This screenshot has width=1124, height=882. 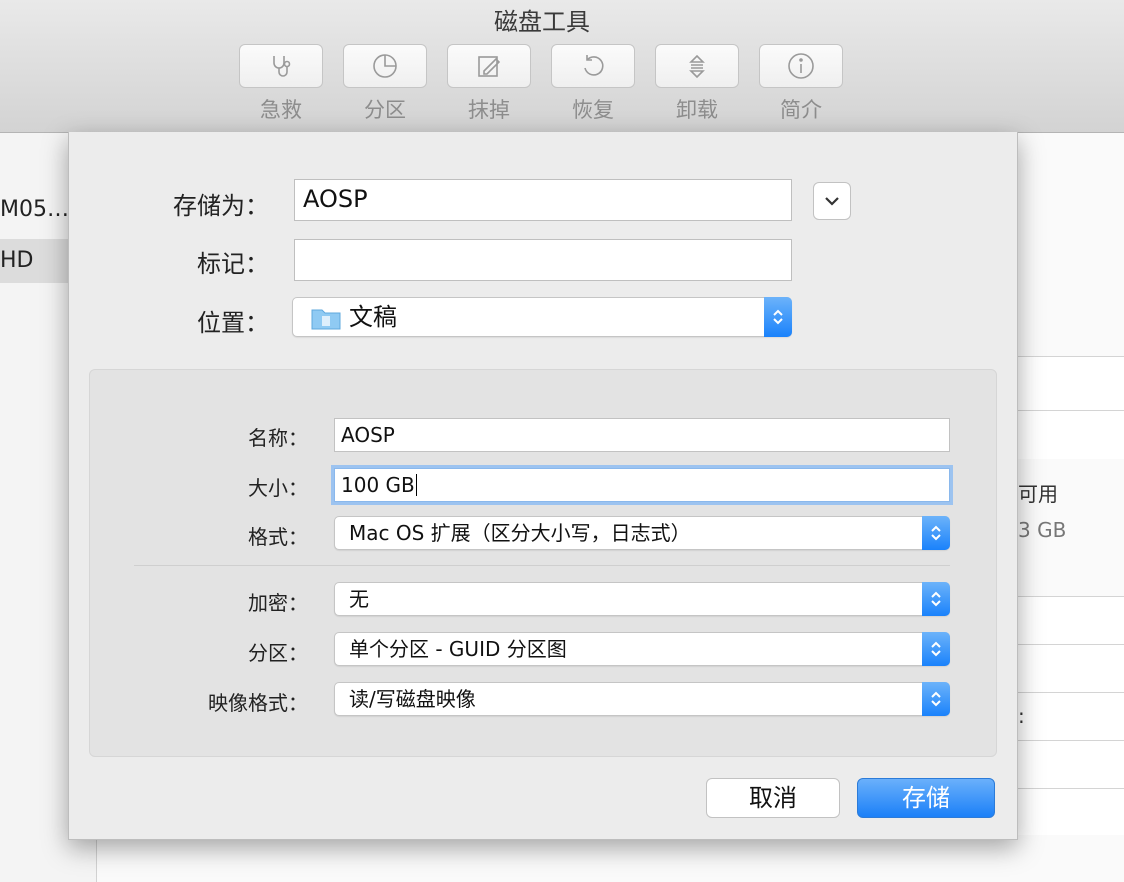 What do you see at coordinates (642, 649) in the screenshot?
I see `partition-popup: 单个分区 - GUID 分区图` at bounding box center [642, 649].